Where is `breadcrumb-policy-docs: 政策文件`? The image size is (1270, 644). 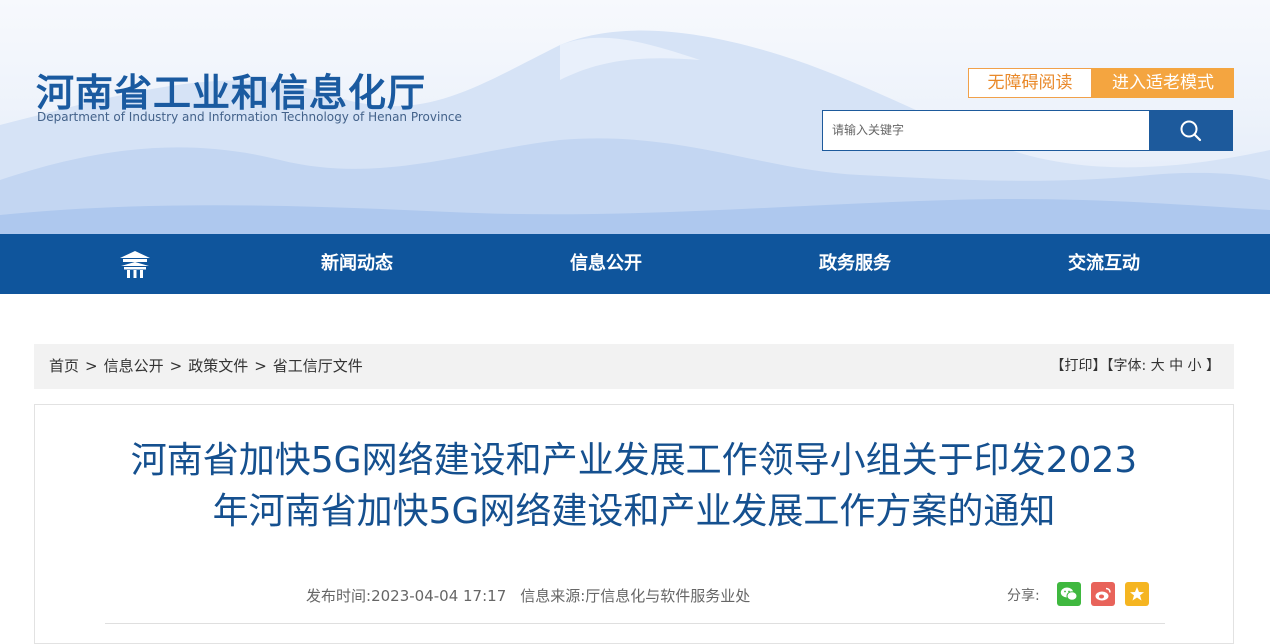 breadcrumb-policy-docs: 政策文件 is located at coordinates (218, 366).